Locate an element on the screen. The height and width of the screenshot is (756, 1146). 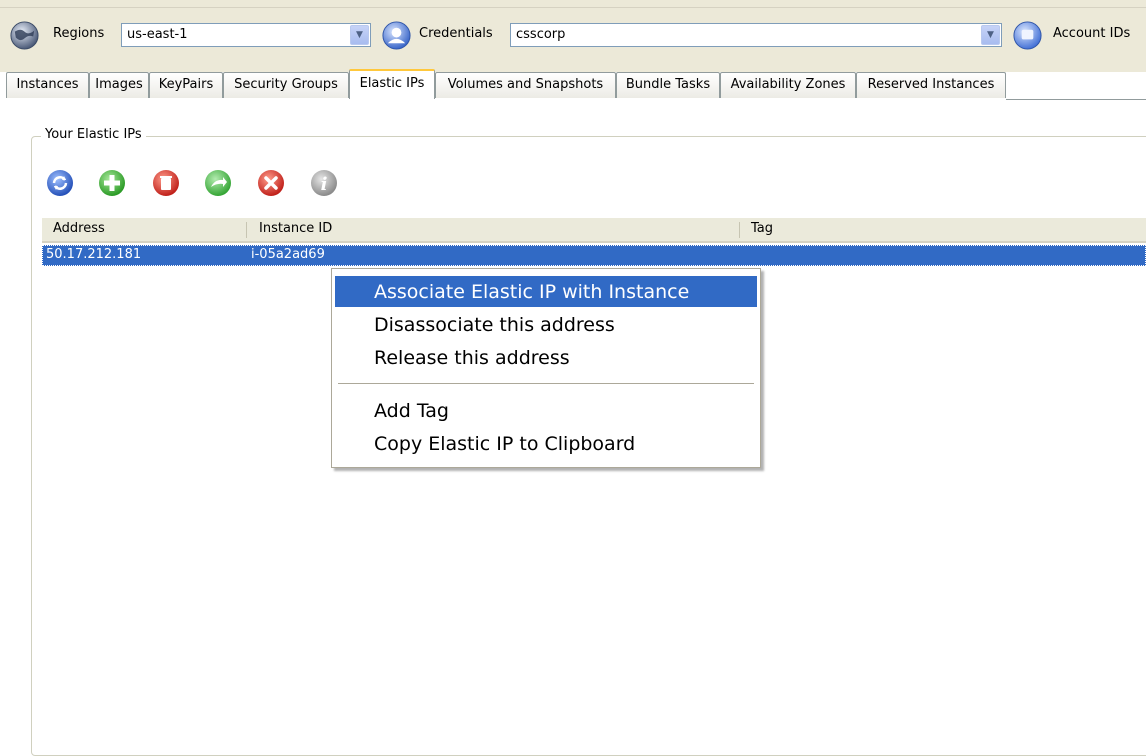
region-value: us-east-1 is located at coordinates (157, 34).